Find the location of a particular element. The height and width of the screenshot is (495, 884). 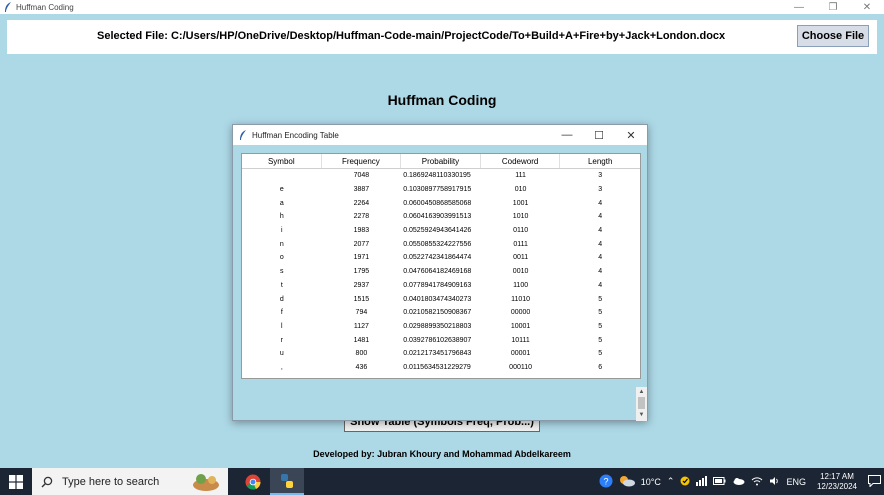

table-row: i 1983 0.0525924943641426 0110 4 is located at coordinates (441, 231).